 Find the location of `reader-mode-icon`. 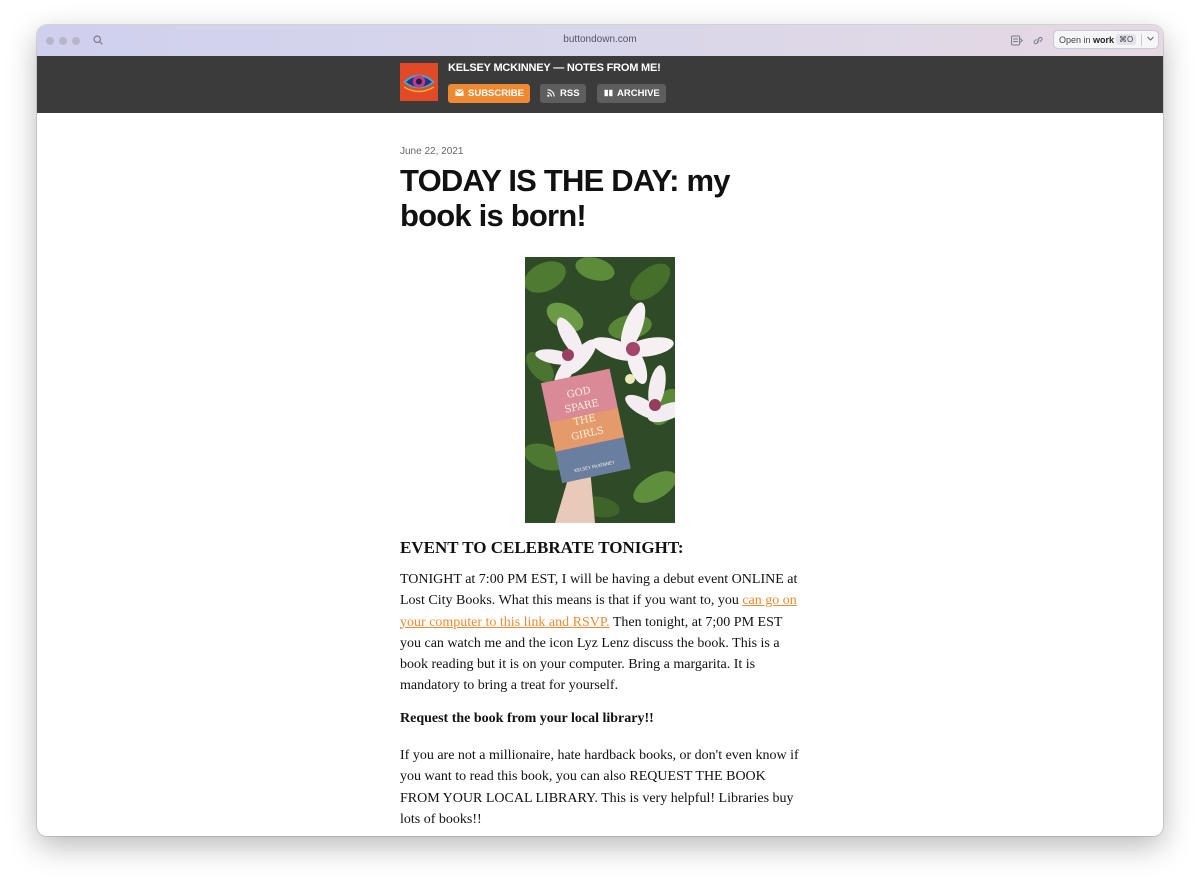

reader-mode-icon is located at coordinates (1017, 40).